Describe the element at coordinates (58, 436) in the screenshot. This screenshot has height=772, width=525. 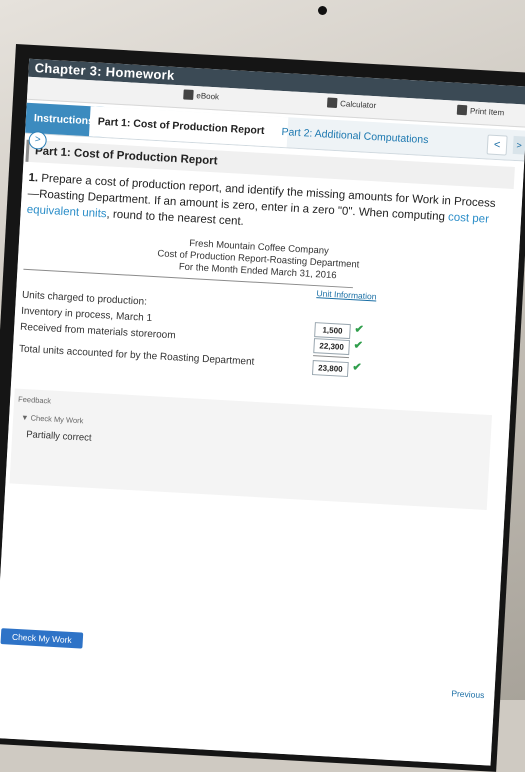
I see `feedback-status: Partially correct` at that location.